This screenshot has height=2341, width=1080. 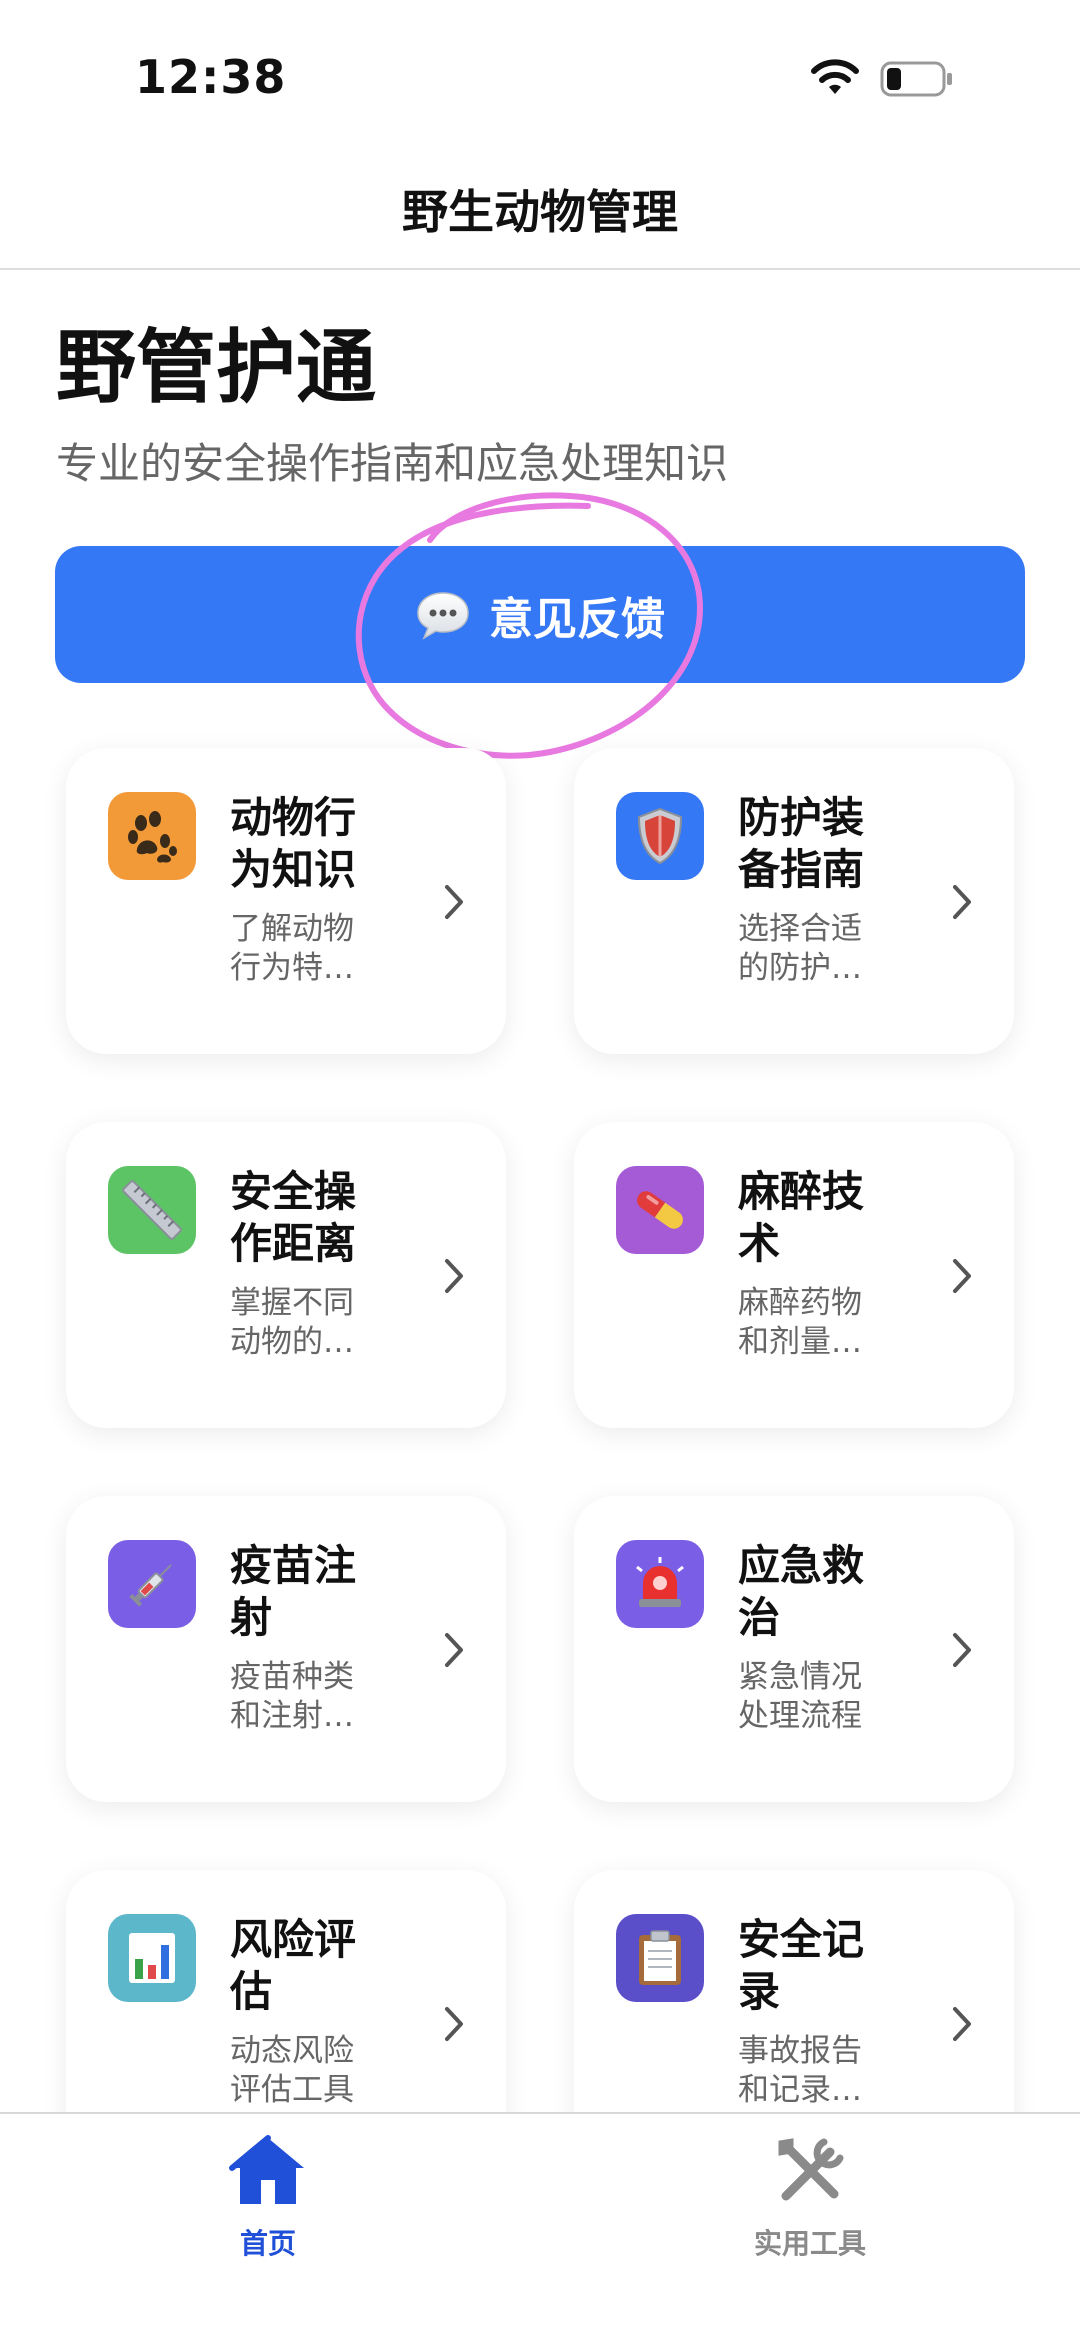 I want to click on card-title: 动物行为知识, so click(x=293, y=843).